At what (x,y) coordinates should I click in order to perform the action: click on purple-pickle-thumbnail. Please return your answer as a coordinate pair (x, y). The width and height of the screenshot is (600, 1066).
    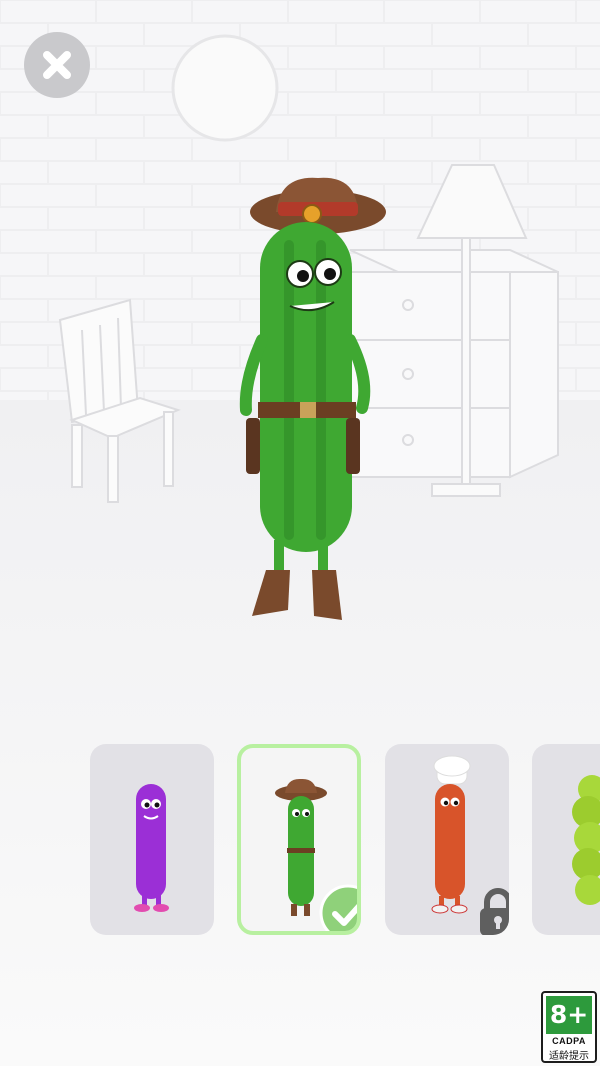
    Looking at the image, I should click on (151, 848).